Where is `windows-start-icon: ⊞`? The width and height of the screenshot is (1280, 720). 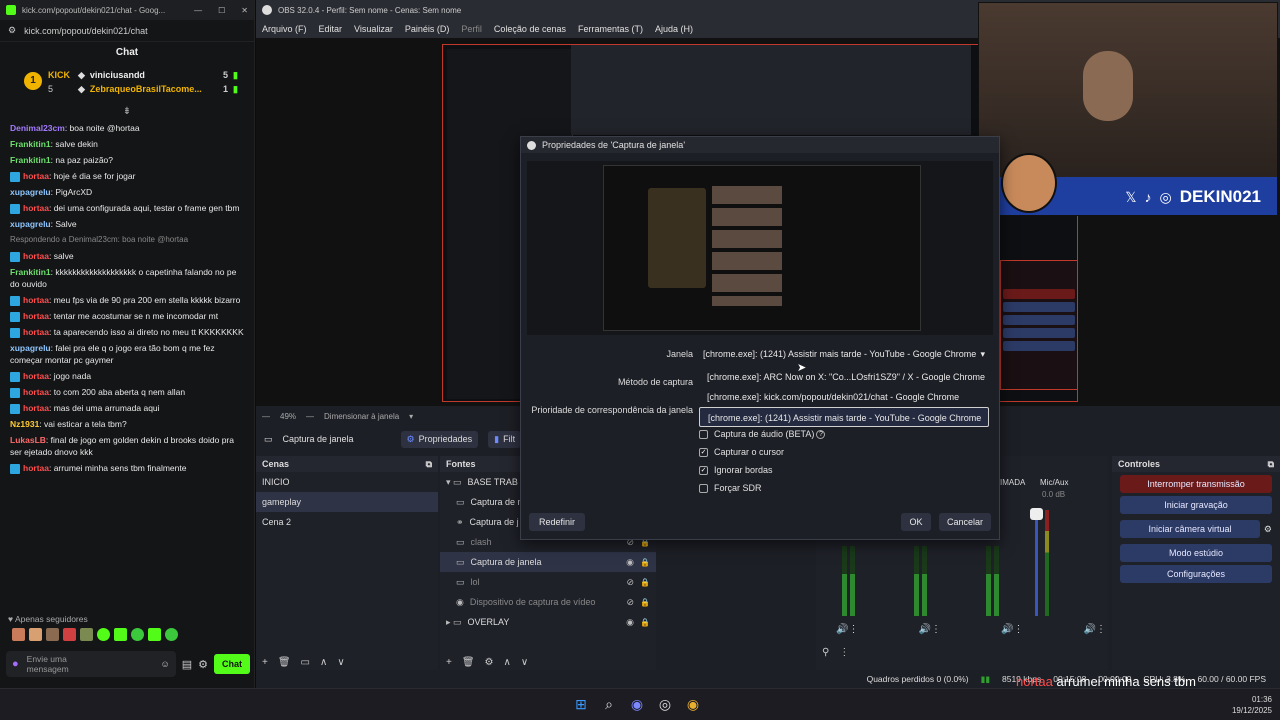 windows-start-icon: ⊞ is located at coordinates (581, 704).